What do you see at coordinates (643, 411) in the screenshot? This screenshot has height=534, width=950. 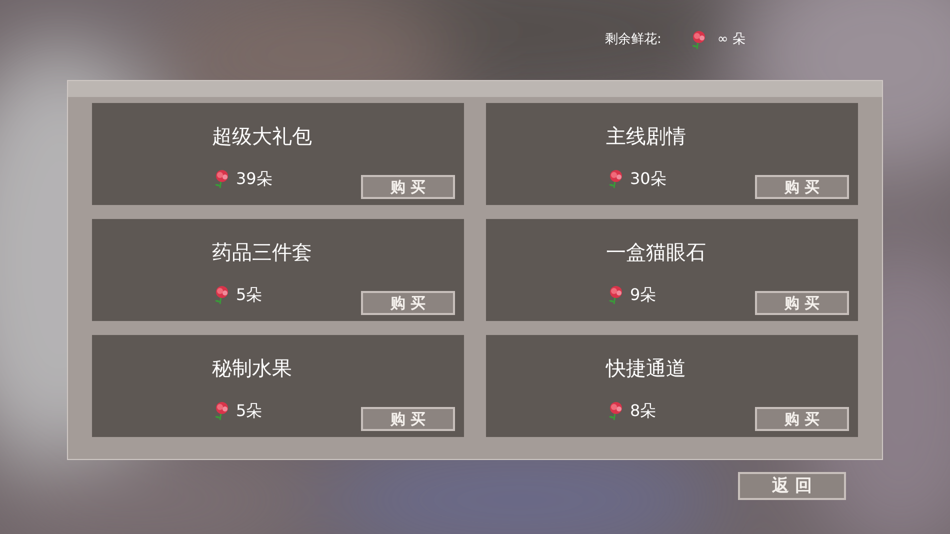 I see `item-price: 8朵` at bounding box center [643, 411].